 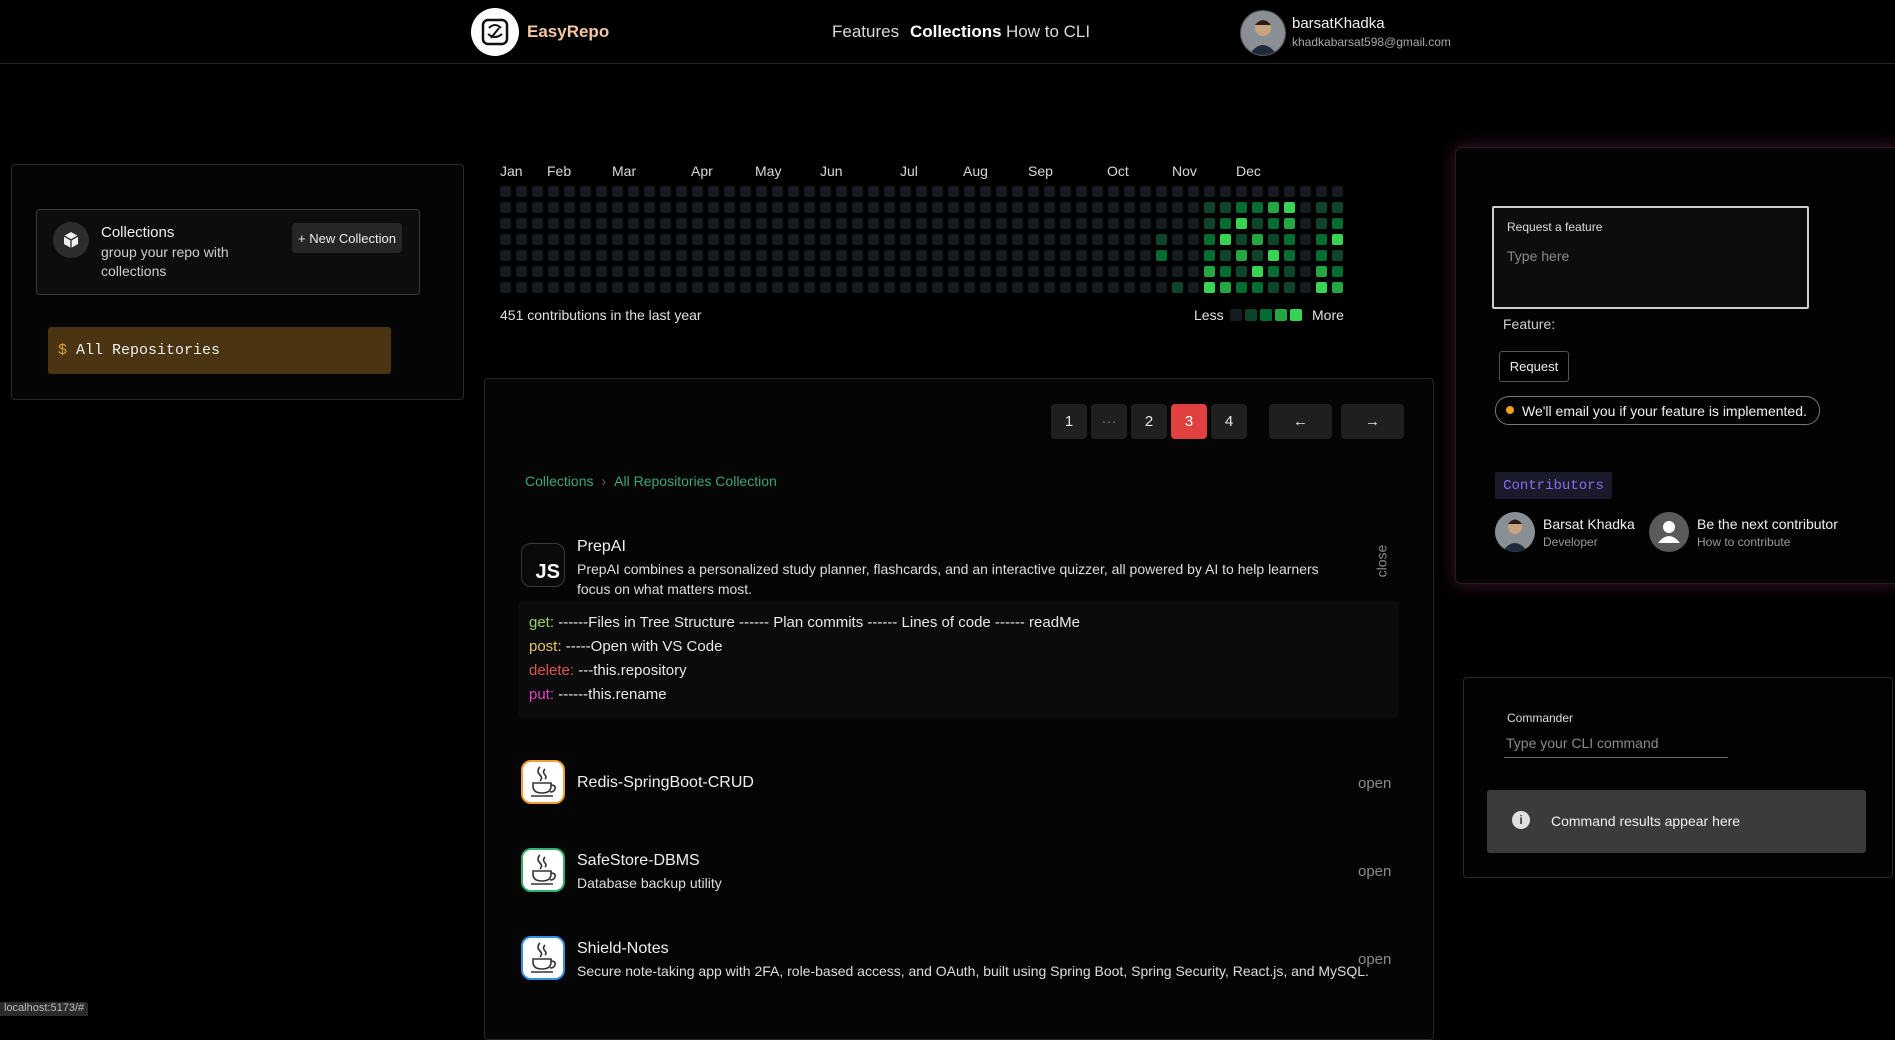 I want to click on all-repositories-item: $ All Repositories, so click(x=219, y=350).